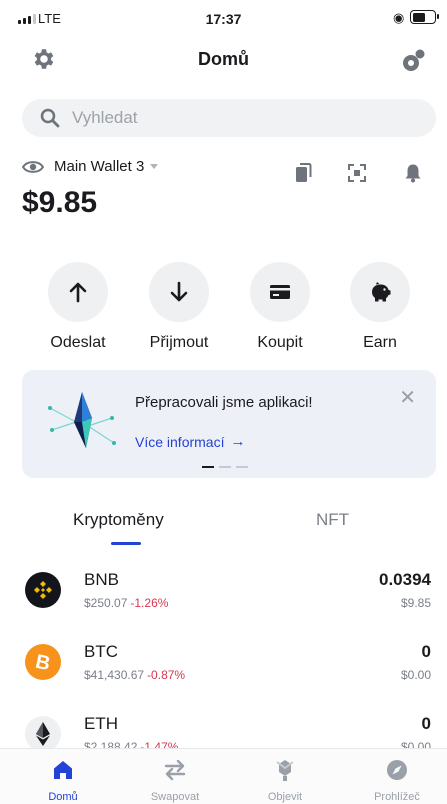 The image size is (447, 804). I want to click on wallet-balance: $9.85, so click(60, 202).